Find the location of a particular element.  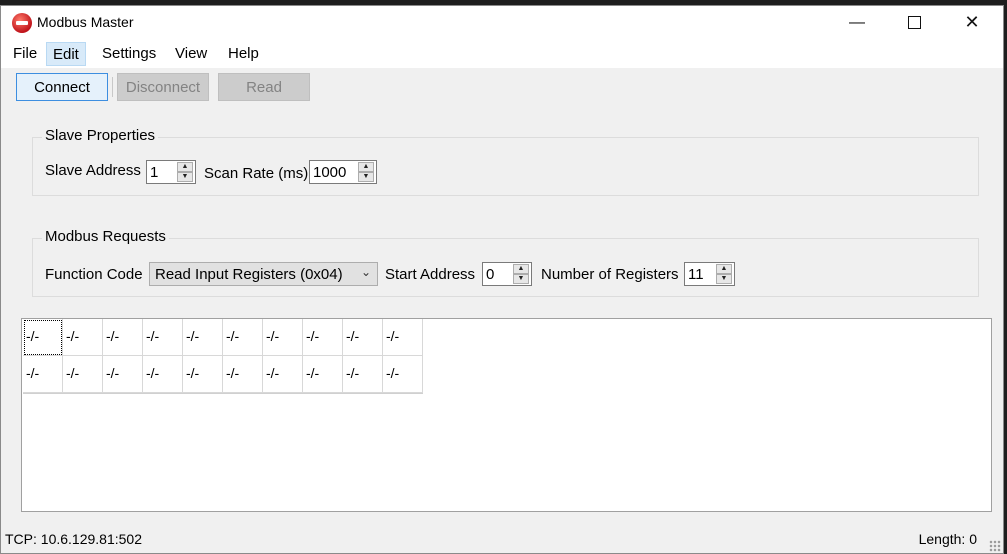

menu-edit: Edit is located at coordinates (66, 54).